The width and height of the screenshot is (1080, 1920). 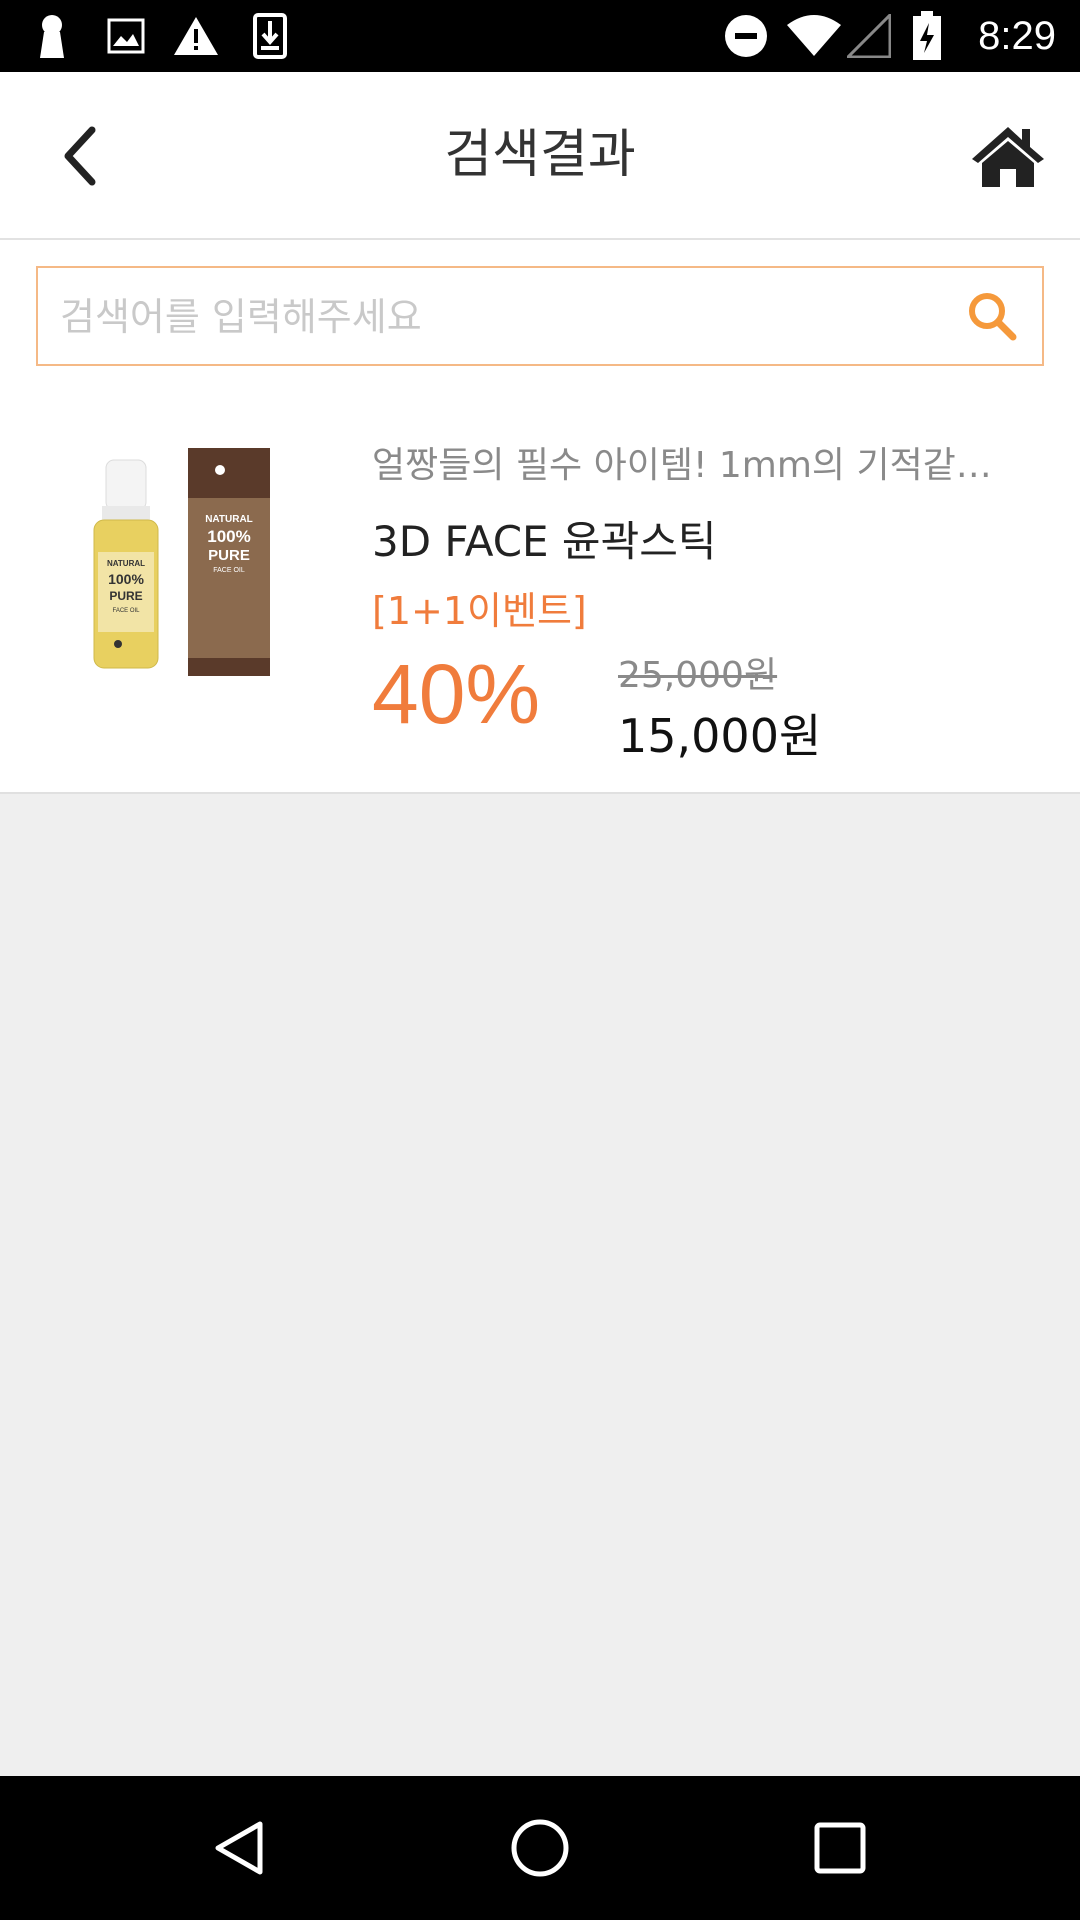 What do you see at coordinates (196, 36) in the screenshot?
I see `warning-icon` at bounding box center [196, 36].